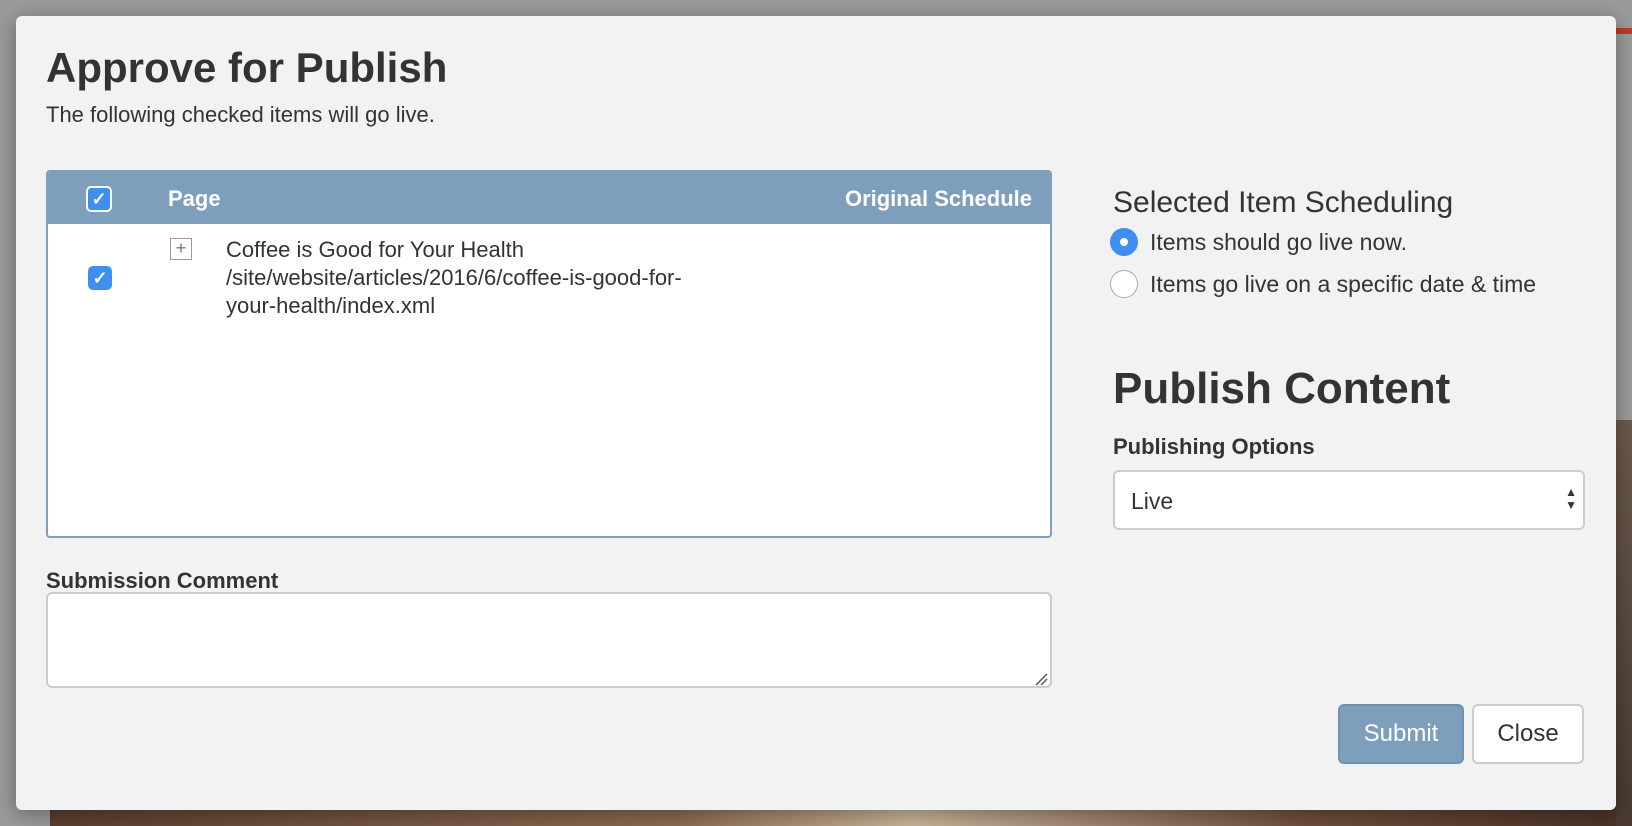 The width and height of the screenshot is (1632, 826). Describe the element at coordinates (247, 67) in the screenshot. I see `dialog-title: Approve for Publish` at that location.